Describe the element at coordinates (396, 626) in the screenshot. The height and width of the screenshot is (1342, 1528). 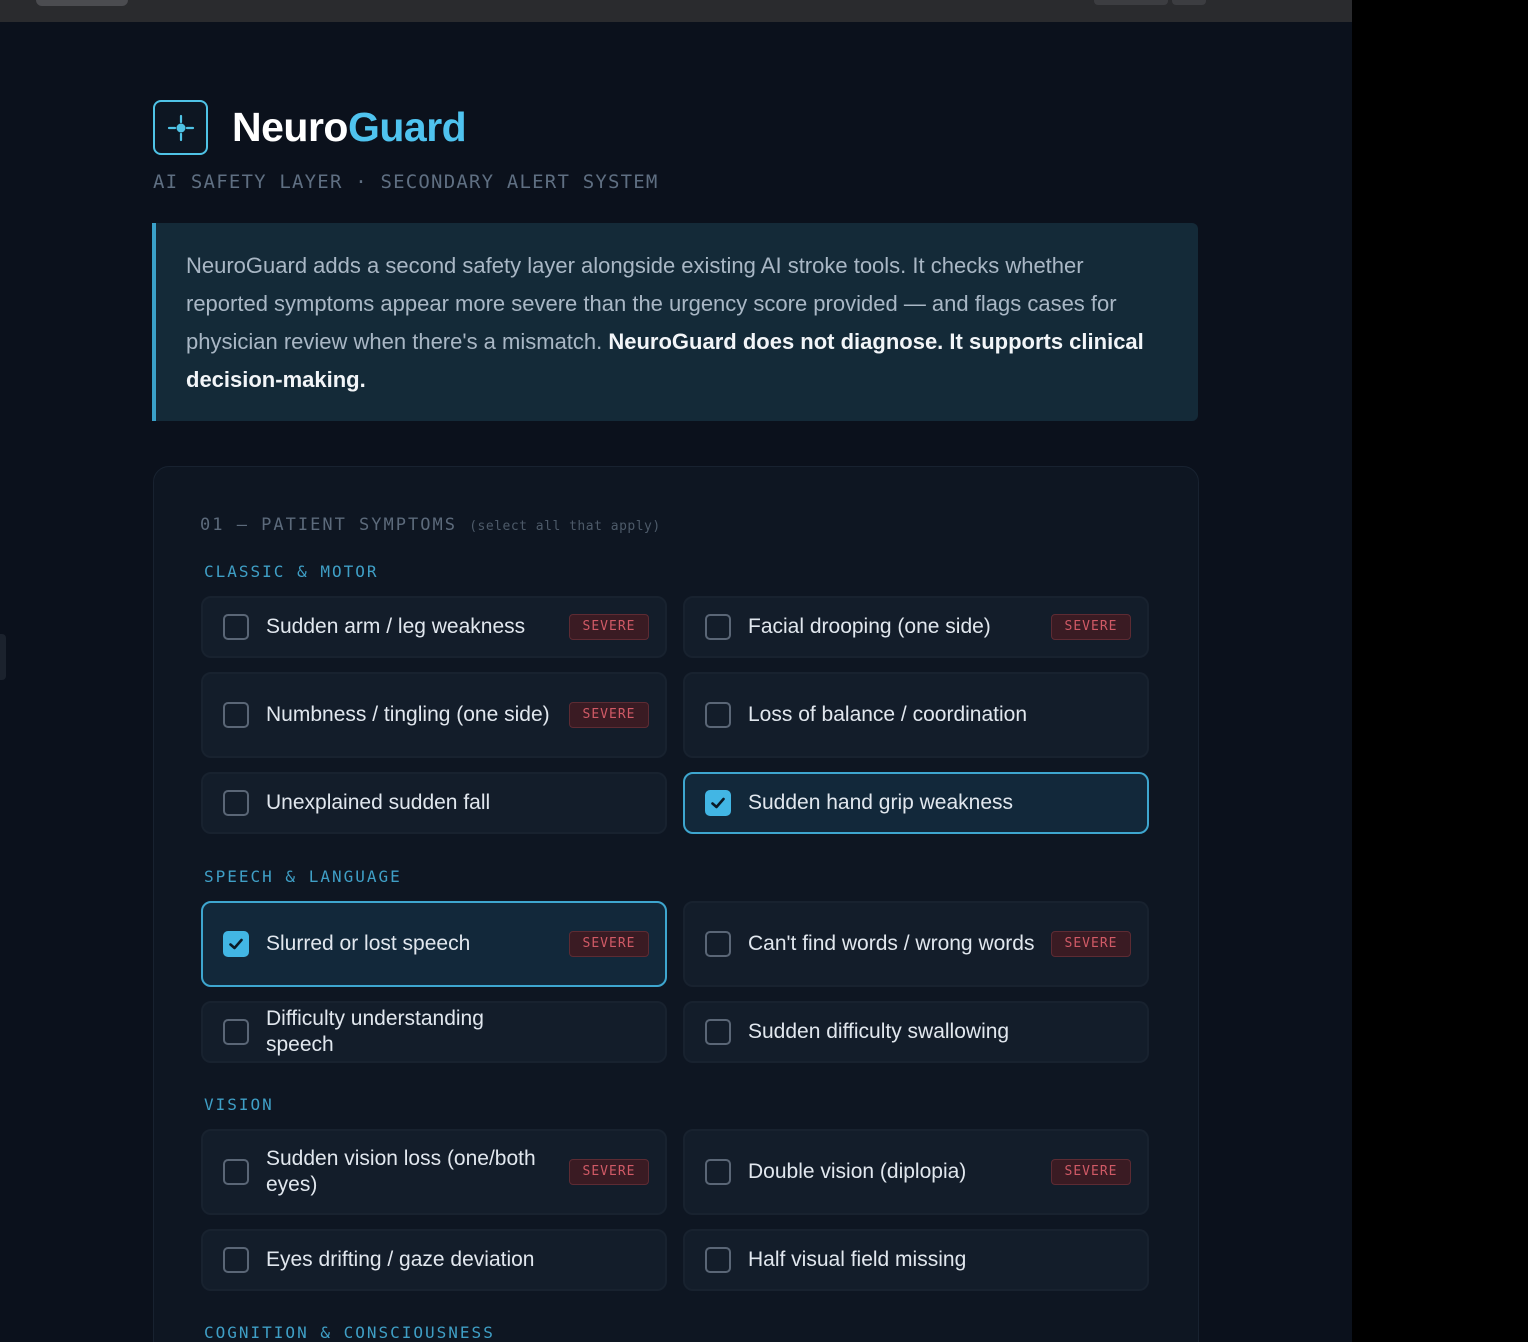
I see `symptom-label: Sudden arm / leg weakness` at that location.